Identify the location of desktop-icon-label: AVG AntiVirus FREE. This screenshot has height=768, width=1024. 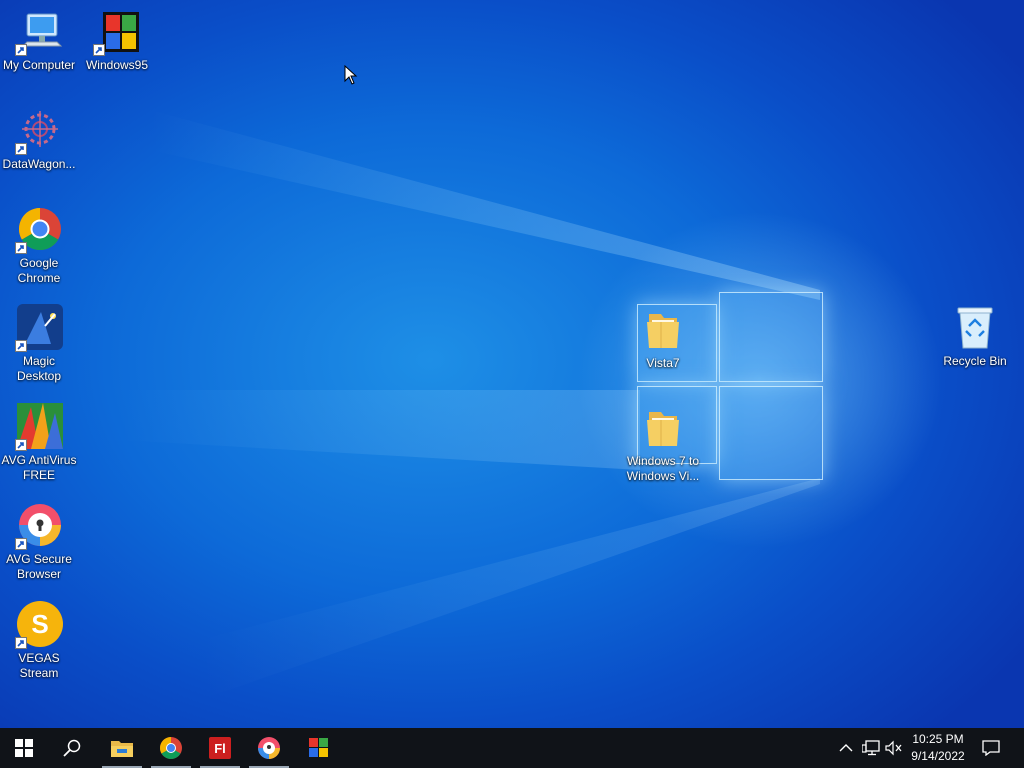
(39, 467).